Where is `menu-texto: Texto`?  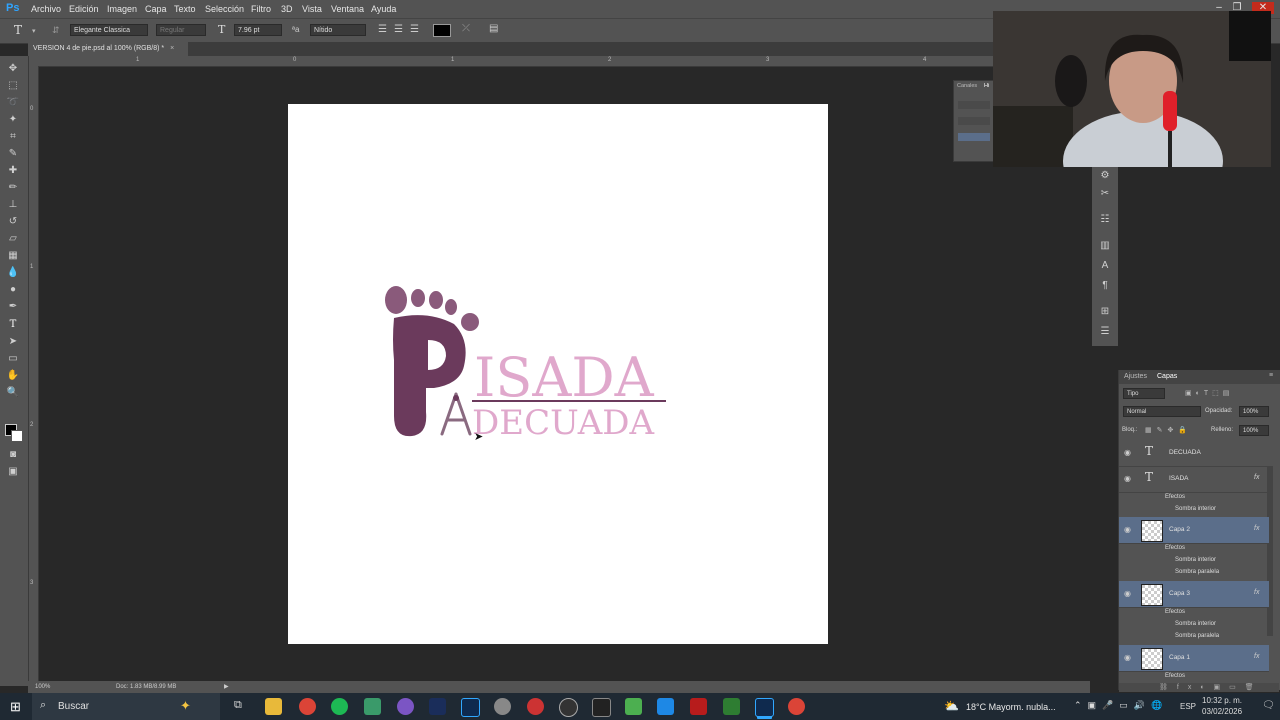
menu-texto: Texto is located at coordinates (185, 9).